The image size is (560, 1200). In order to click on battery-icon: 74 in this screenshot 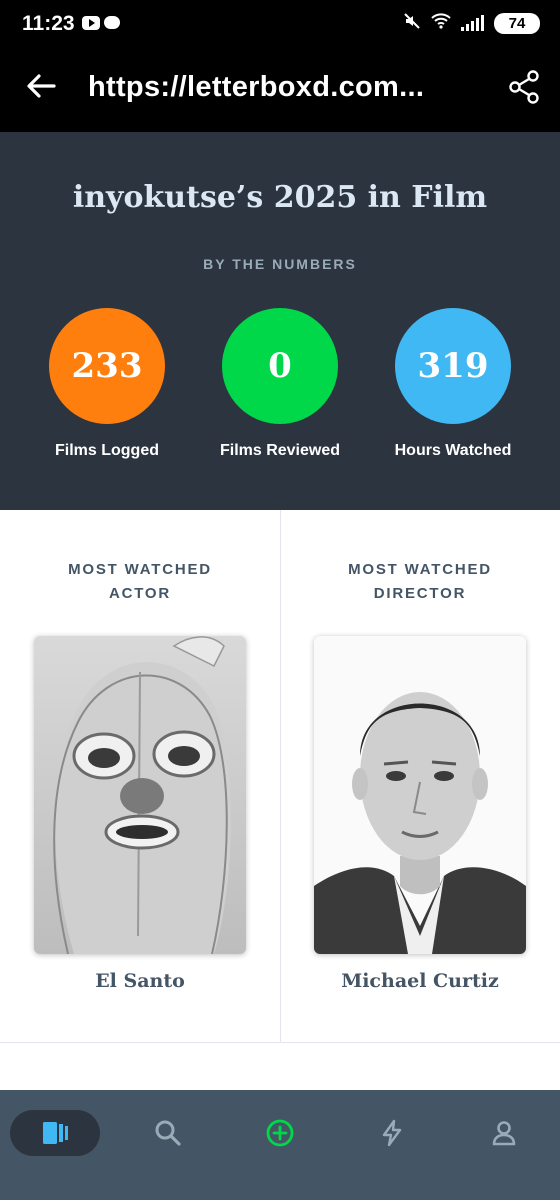, I will do `click(517, 23)`.